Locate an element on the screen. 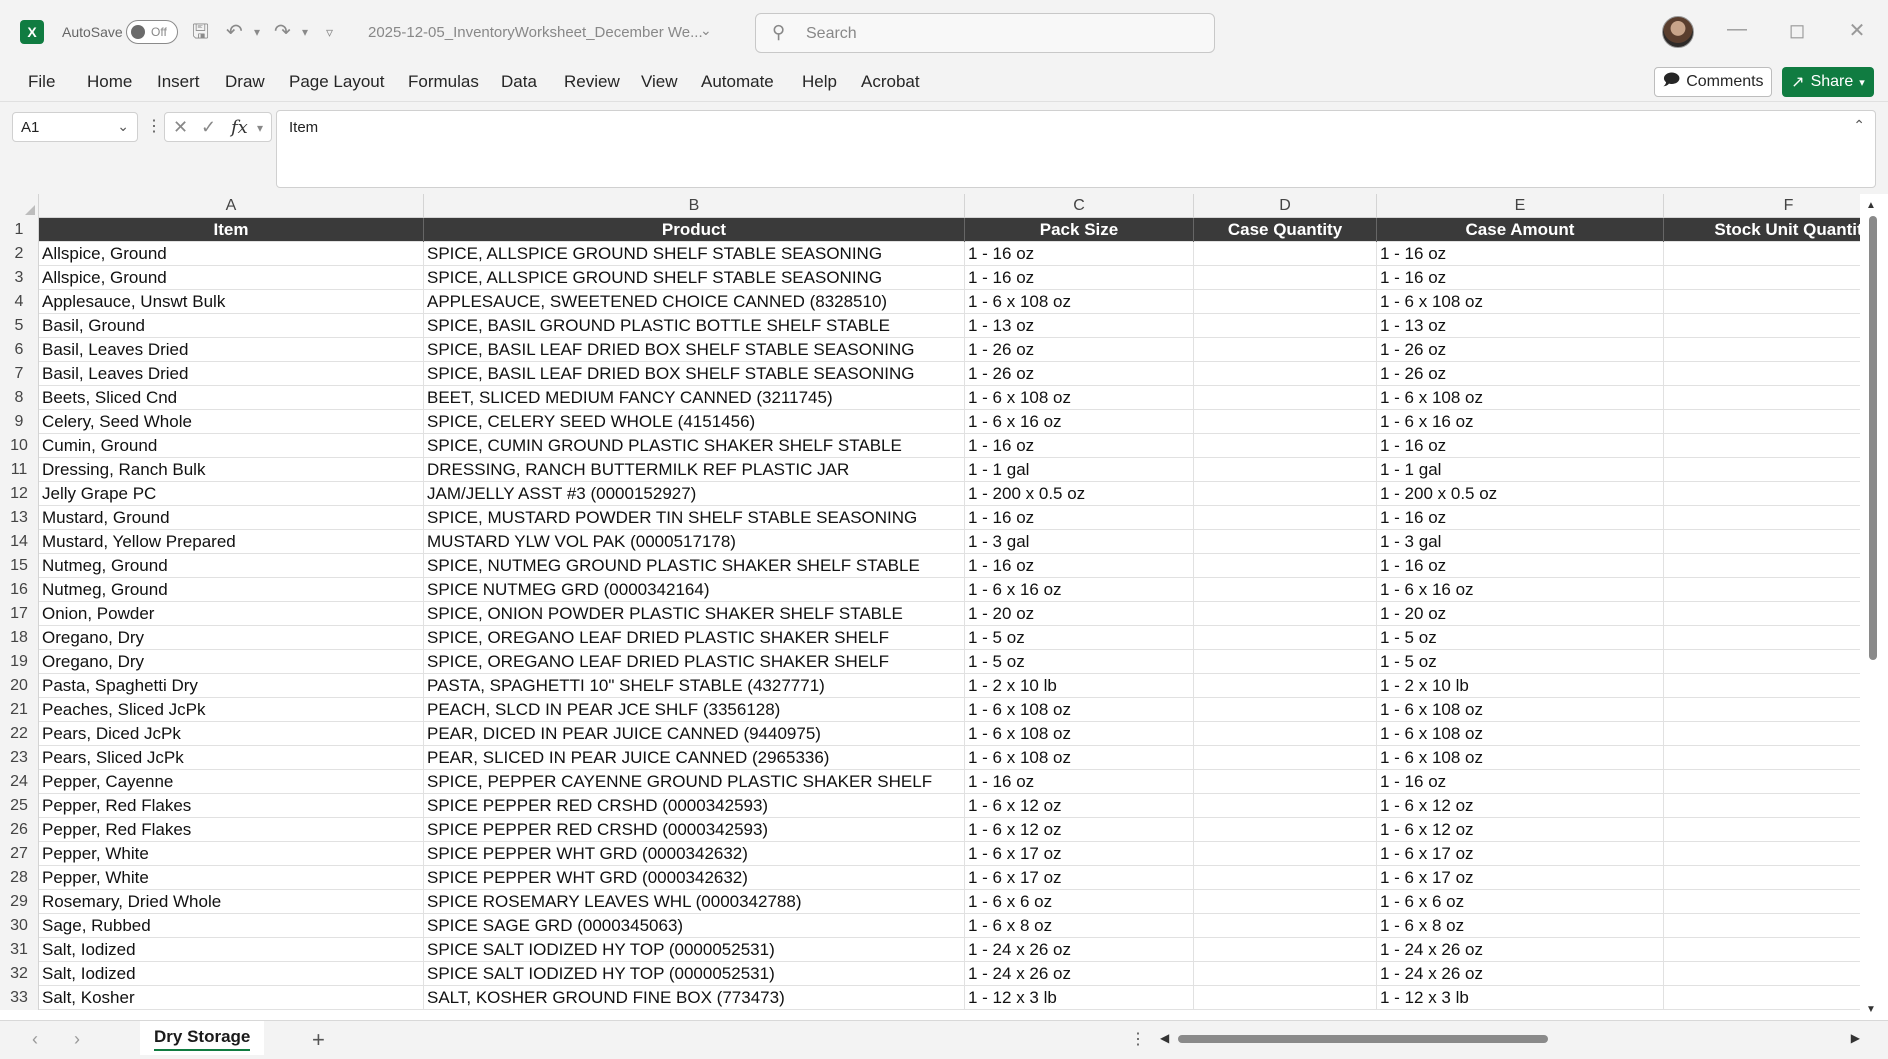 The height and width of the screenshot is (1059, 1888). search-input: ⚲ Search is located at coordinates (985, 33).